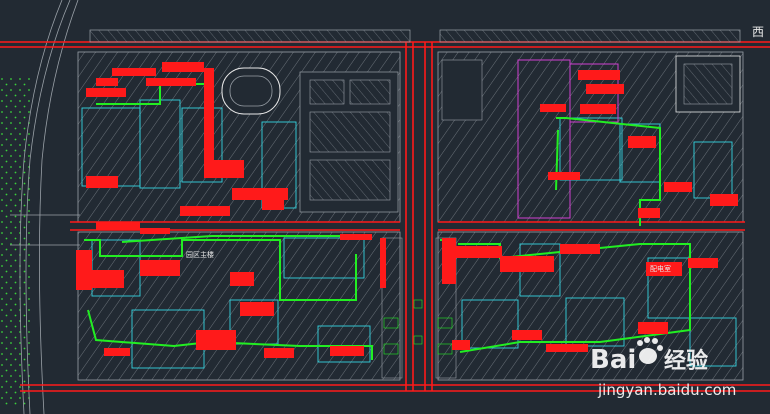 The height and width of the screenshot is (414, 770). What do you see at coordinates (660, 268) in the screenshot?
I see `zone-label-right: 配电室` at bounding box center [660, 268].